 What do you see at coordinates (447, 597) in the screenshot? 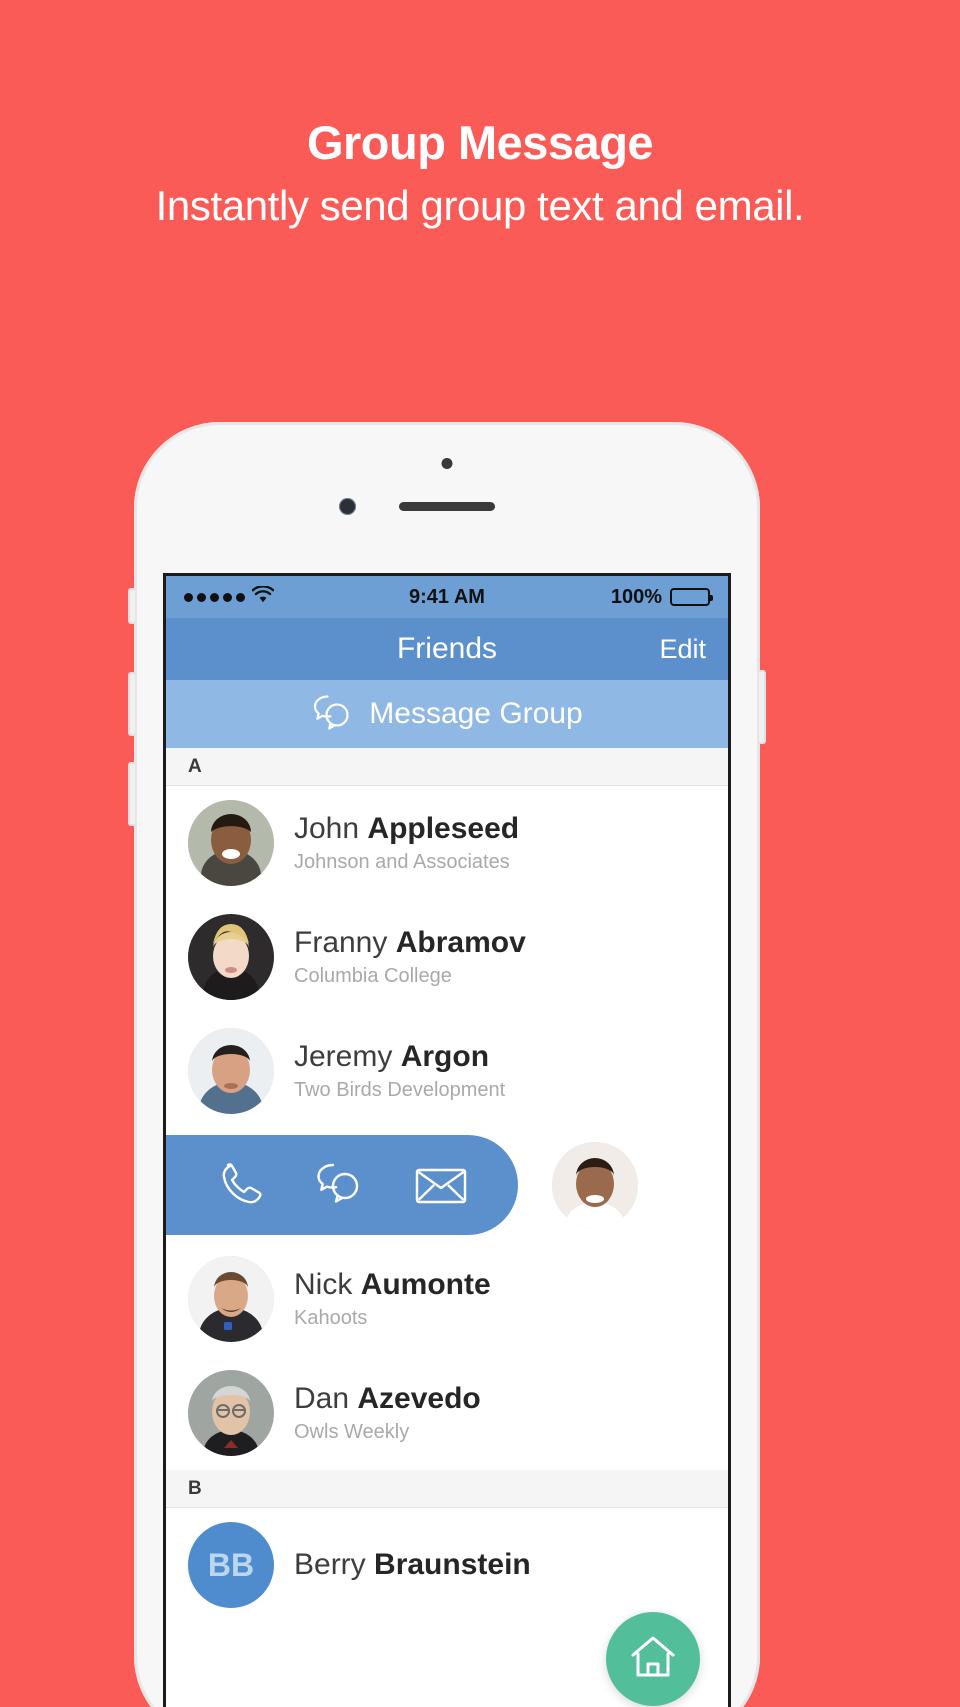
I see `status-bar: 9:41 AM 100%` at bounding box center [447, 597].